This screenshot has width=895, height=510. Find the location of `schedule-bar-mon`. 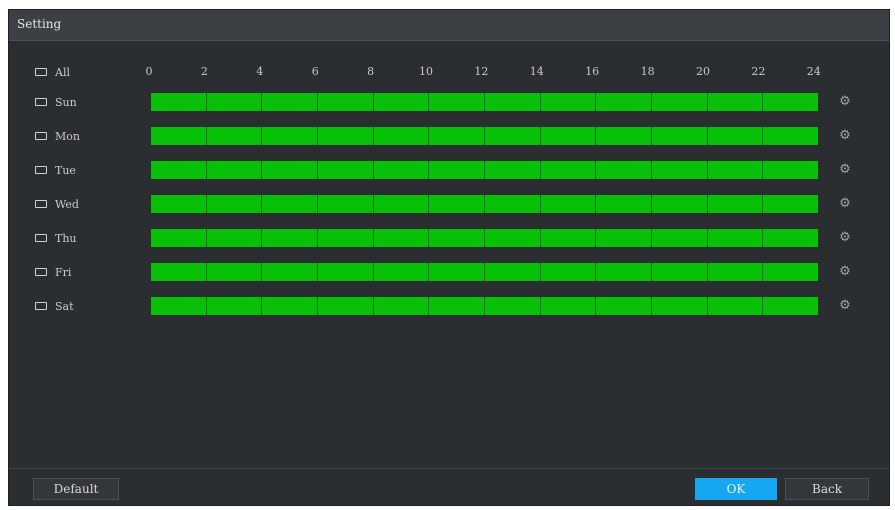

schedule-bar-mon is located at coordinates (484, 136).